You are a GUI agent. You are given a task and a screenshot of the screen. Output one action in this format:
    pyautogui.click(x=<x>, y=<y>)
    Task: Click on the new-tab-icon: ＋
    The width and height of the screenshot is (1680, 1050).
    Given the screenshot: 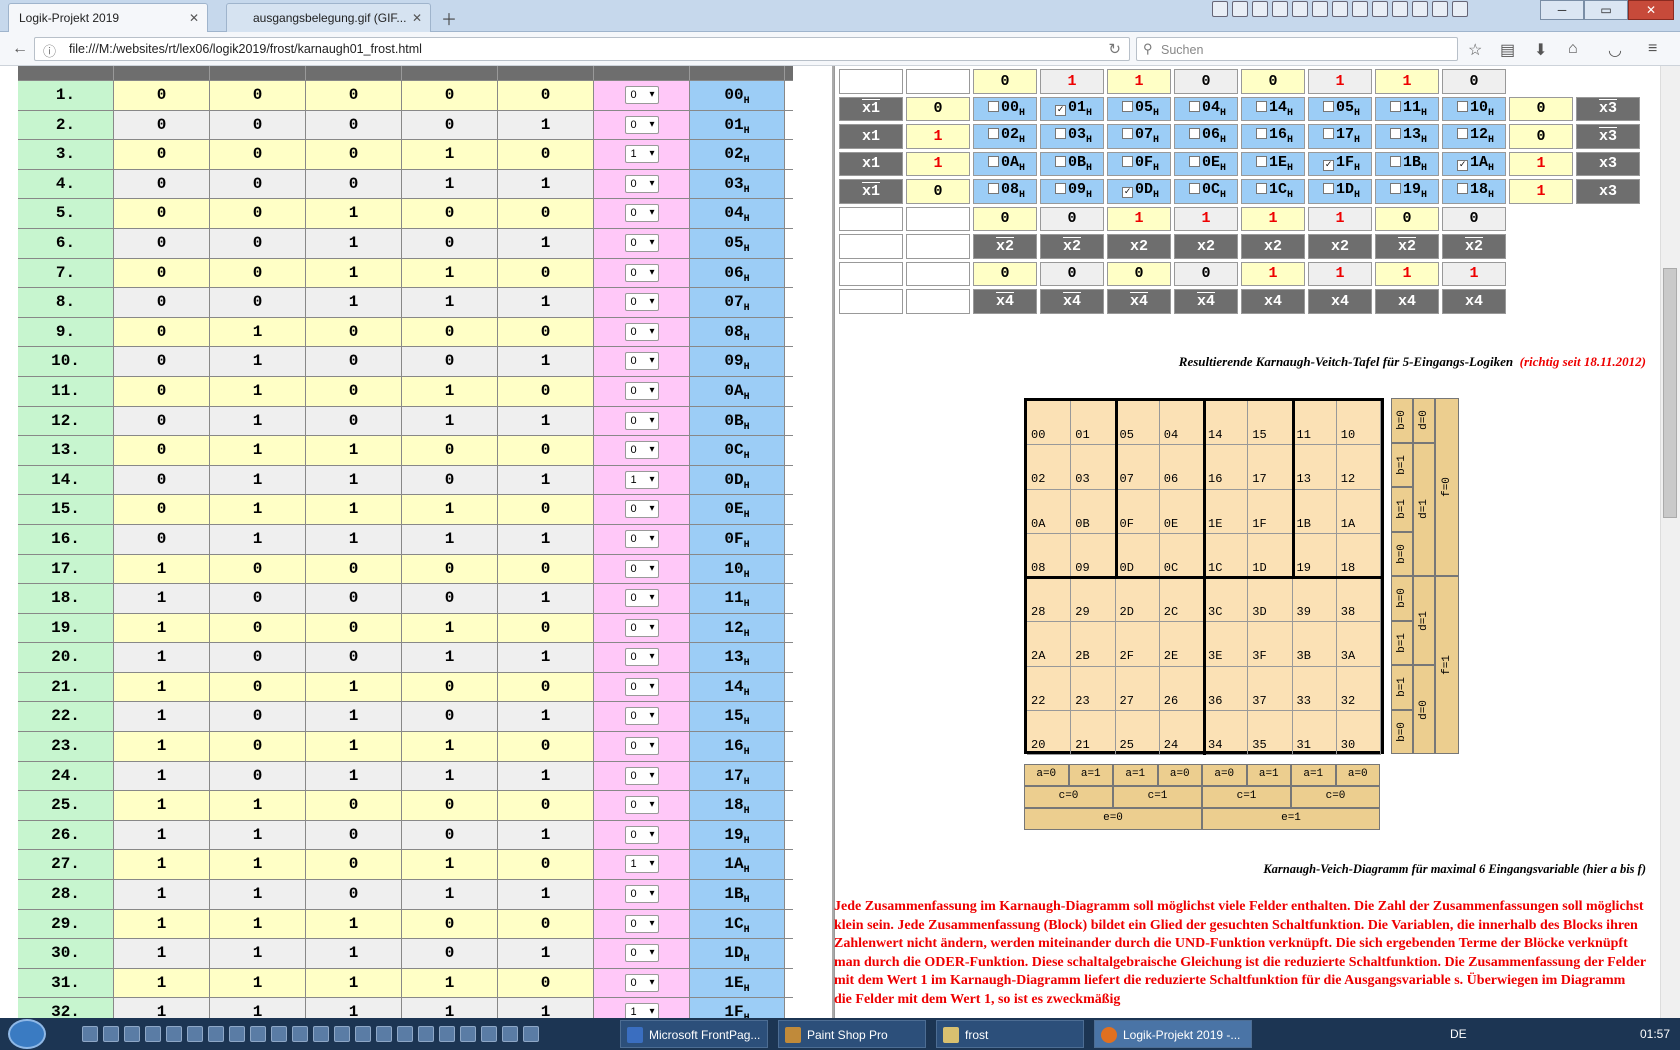 What is the action you would take?
    pyautogui.click(x=449, y=18)
    